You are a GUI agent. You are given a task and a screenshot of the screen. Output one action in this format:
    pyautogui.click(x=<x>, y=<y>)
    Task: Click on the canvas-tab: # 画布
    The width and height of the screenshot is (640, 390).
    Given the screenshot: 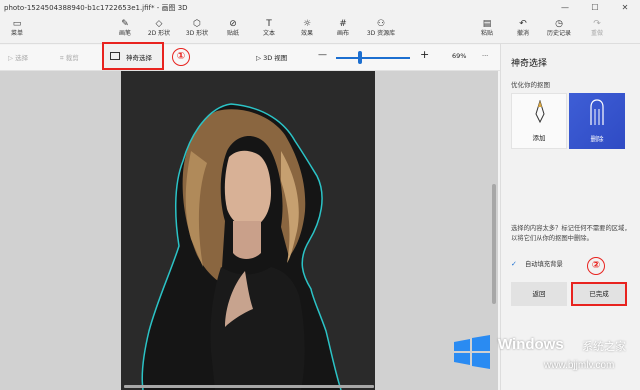 What is the action you would take?
    pyautogui.click(x=343, y=28)
    